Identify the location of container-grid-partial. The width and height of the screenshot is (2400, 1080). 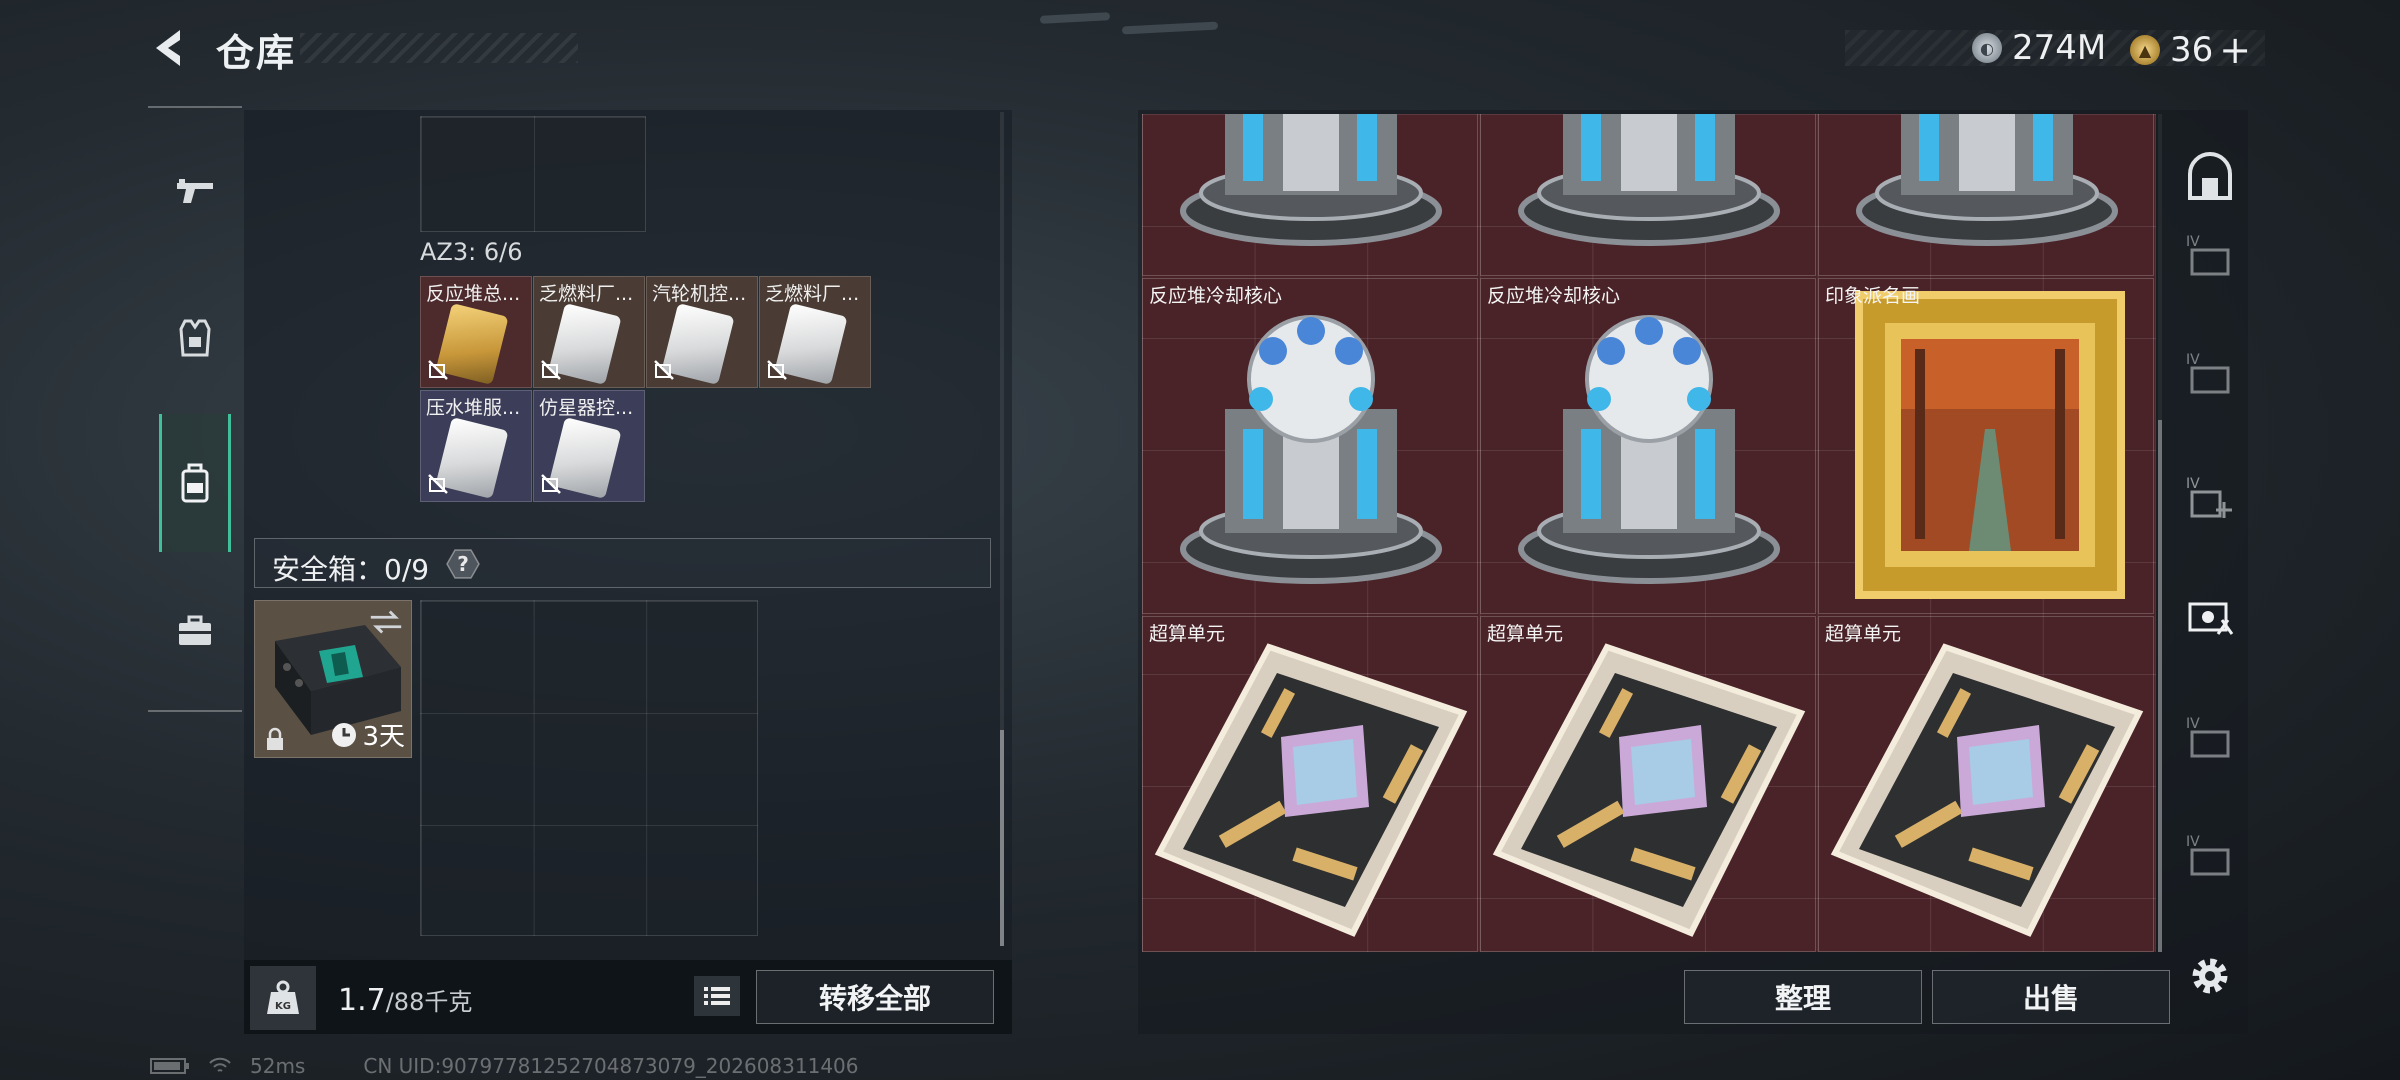
(533, 174).